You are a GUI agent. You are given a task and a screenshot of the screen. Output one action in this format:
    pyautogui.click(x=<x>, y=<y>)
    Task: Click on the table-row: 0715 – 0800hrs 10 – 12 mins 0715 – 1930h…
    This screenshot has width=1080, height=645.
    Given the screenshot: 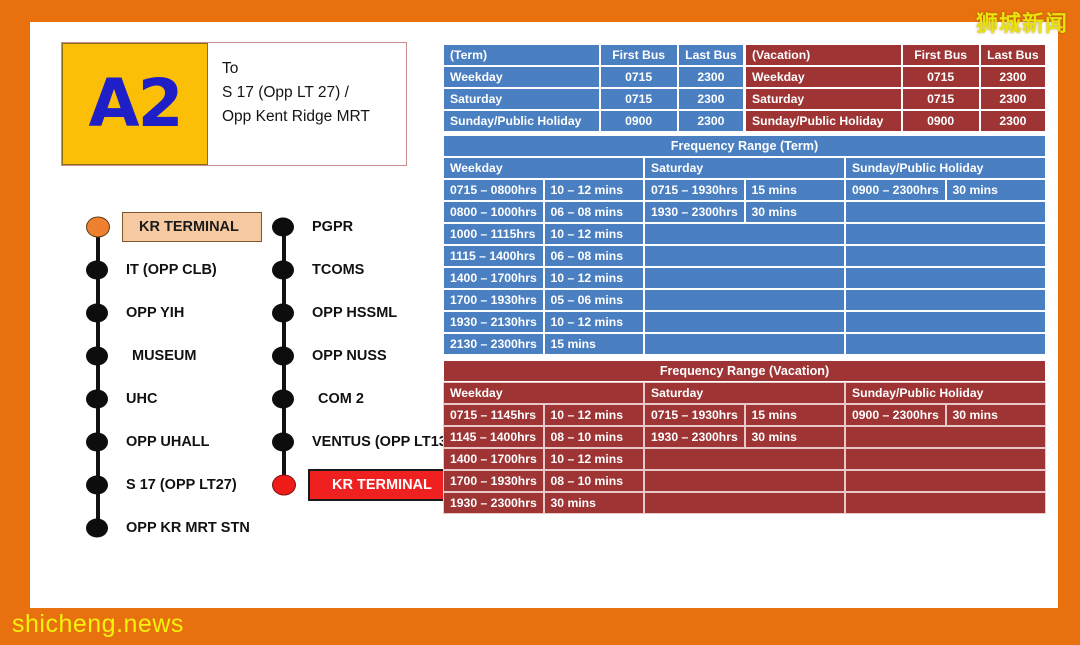 What is the action you would take?
    pyautogui.click(x=744, y=190)
    